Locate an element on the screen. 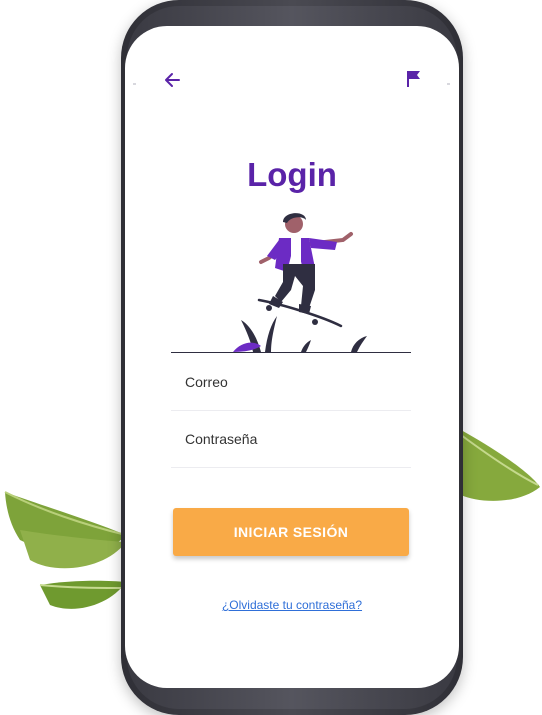 The image size is (542, 715). ground-line is located at coordinates (291, 352).